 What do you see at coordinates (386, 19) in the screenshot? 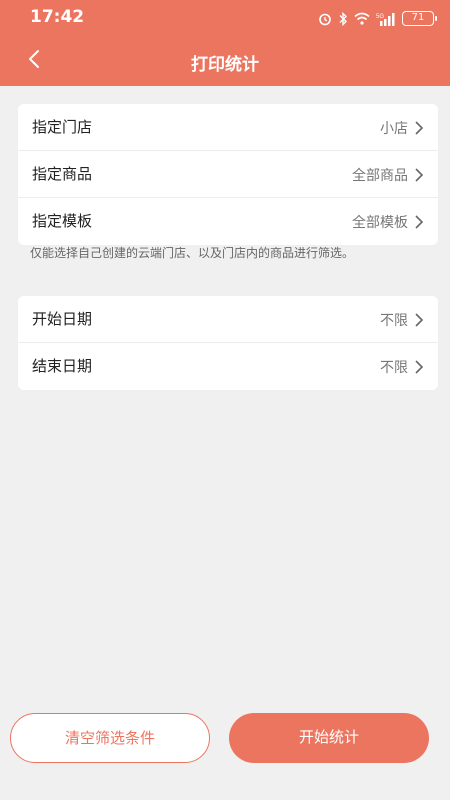
I see `signal-icon: 5G` at bounding box center [386, 19].